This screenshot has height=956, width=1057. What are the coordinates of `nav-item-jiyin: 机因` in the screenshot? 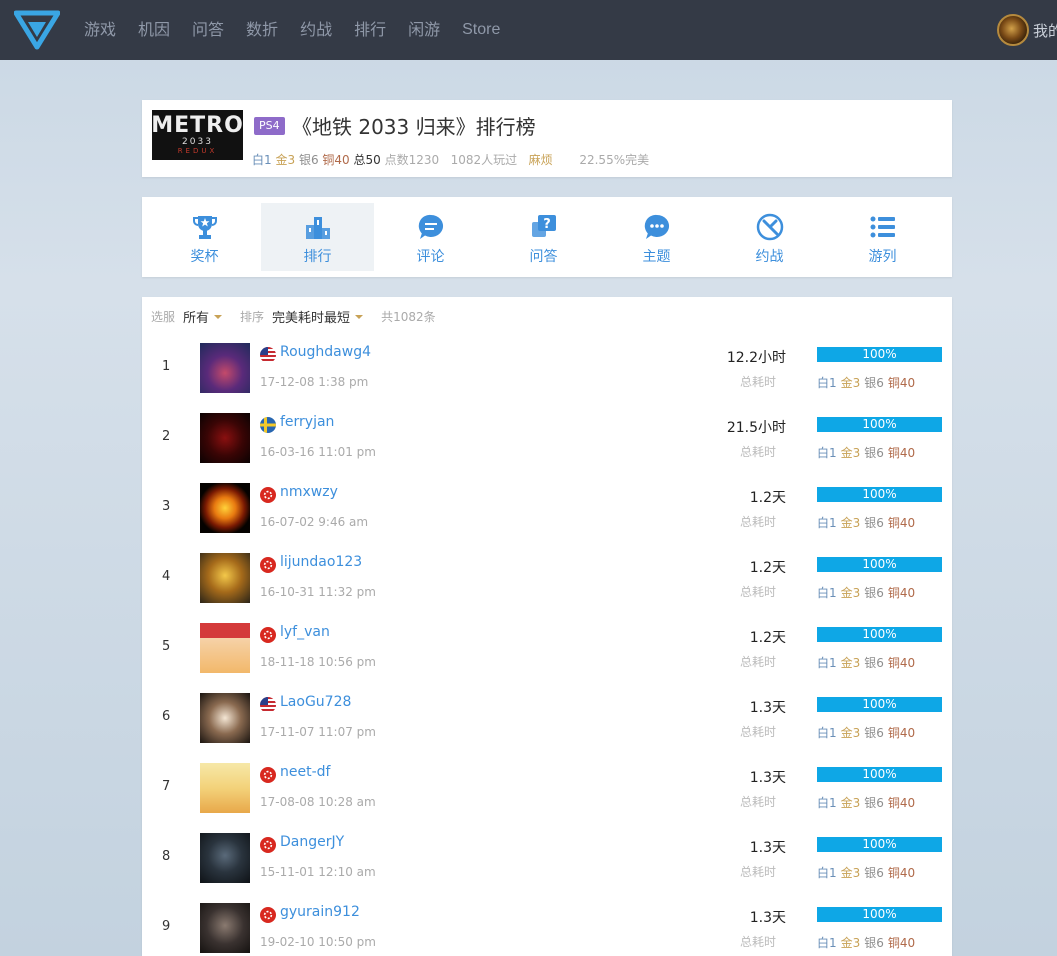 It's located at (154, 30).